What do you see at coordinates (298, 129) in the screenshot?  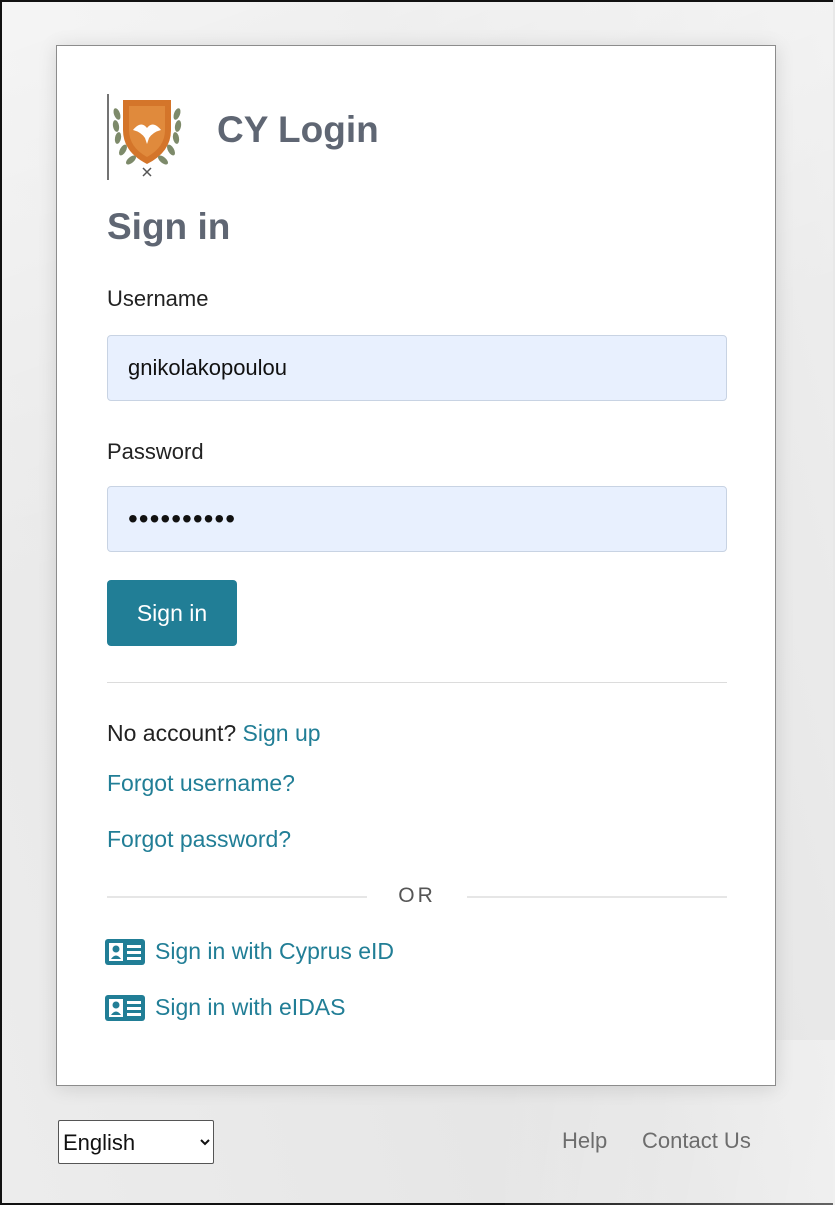 I see `brand-title: CY Login` at bounding box center [298, 129].